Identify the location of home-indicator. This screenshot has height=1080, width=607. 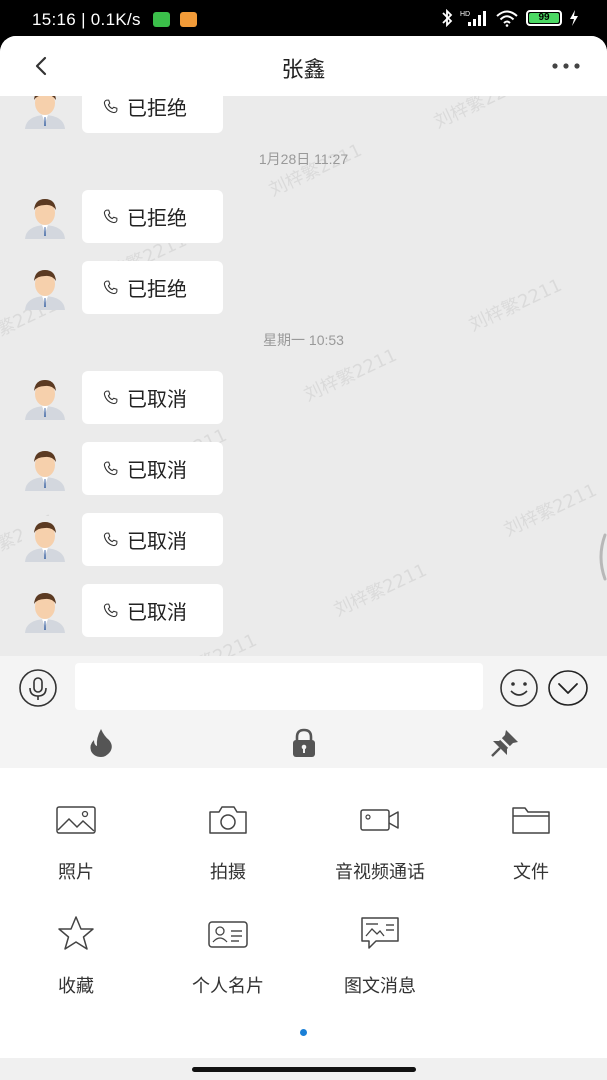
(304, 1069).